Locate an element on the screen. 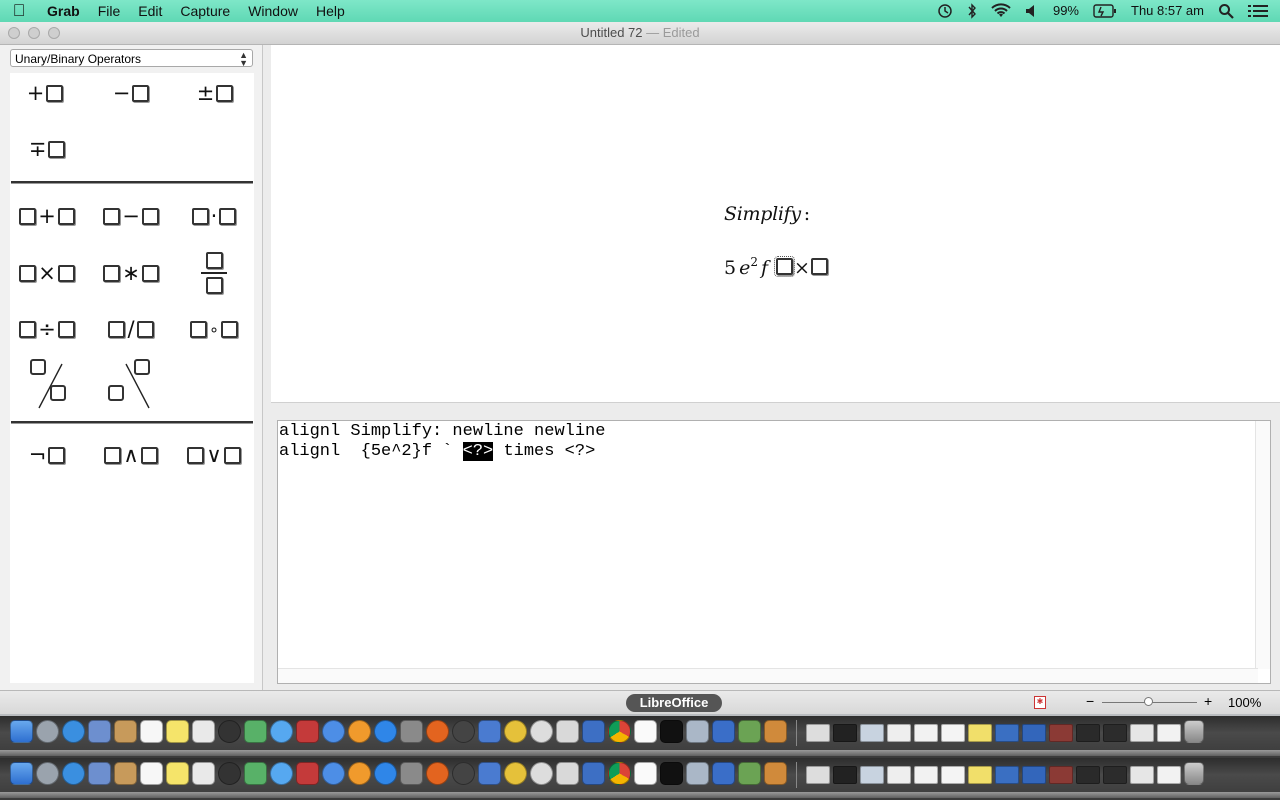 The width and height of the screenshot is (1280, 800). app-store-icon is located at coordinates (385, 773).